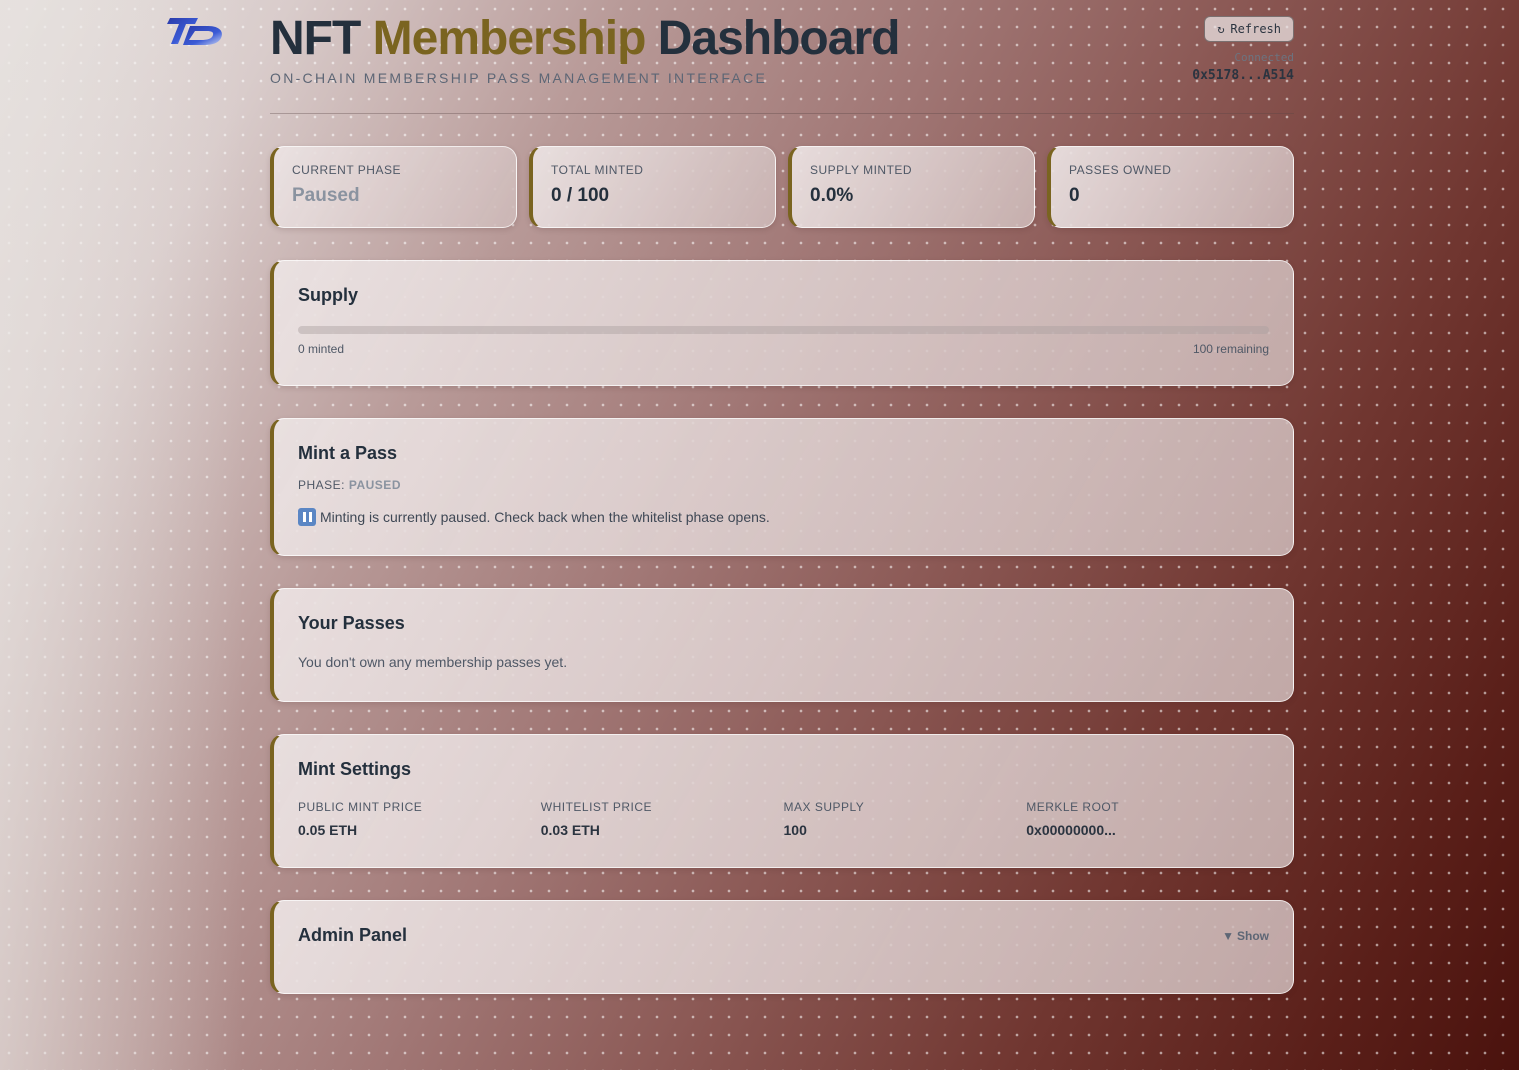 This screenshot has width=1519, height=1070. What do you see at coordinates (351, 623) in the screenshot?
I see `passes-title: Your Passes` at bounding box center [351, 623].